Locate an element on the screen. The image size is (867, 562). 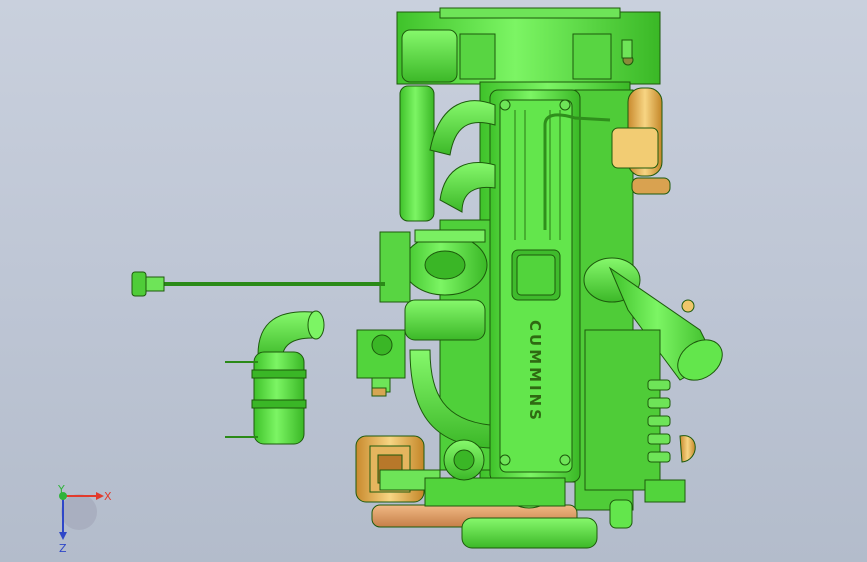
y-axis-label: Y is located at coordinates (61, 489).